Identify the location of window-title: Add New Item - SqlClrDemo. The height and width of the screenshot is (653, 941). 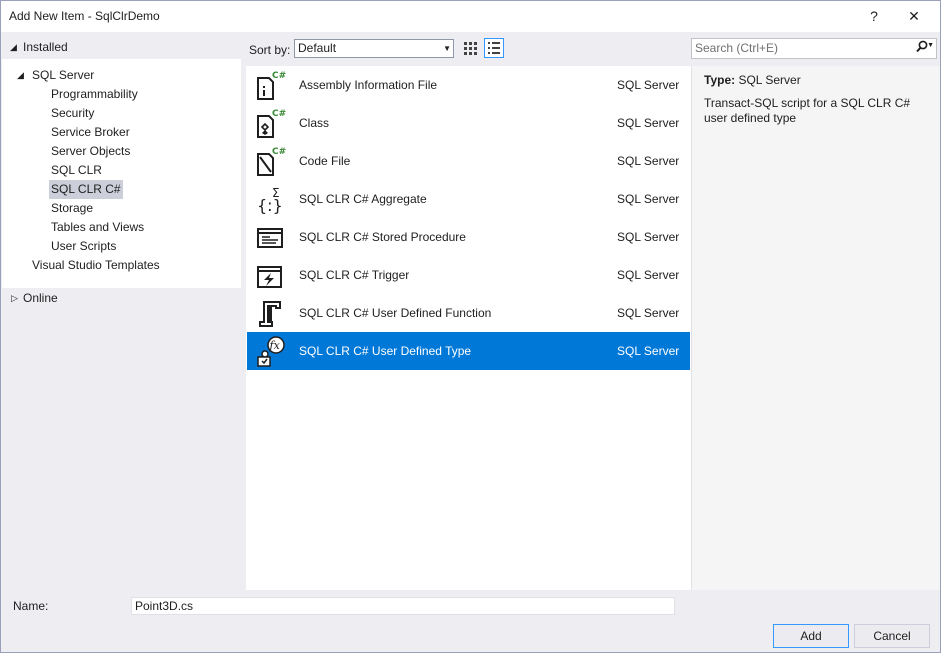
(84, 16).